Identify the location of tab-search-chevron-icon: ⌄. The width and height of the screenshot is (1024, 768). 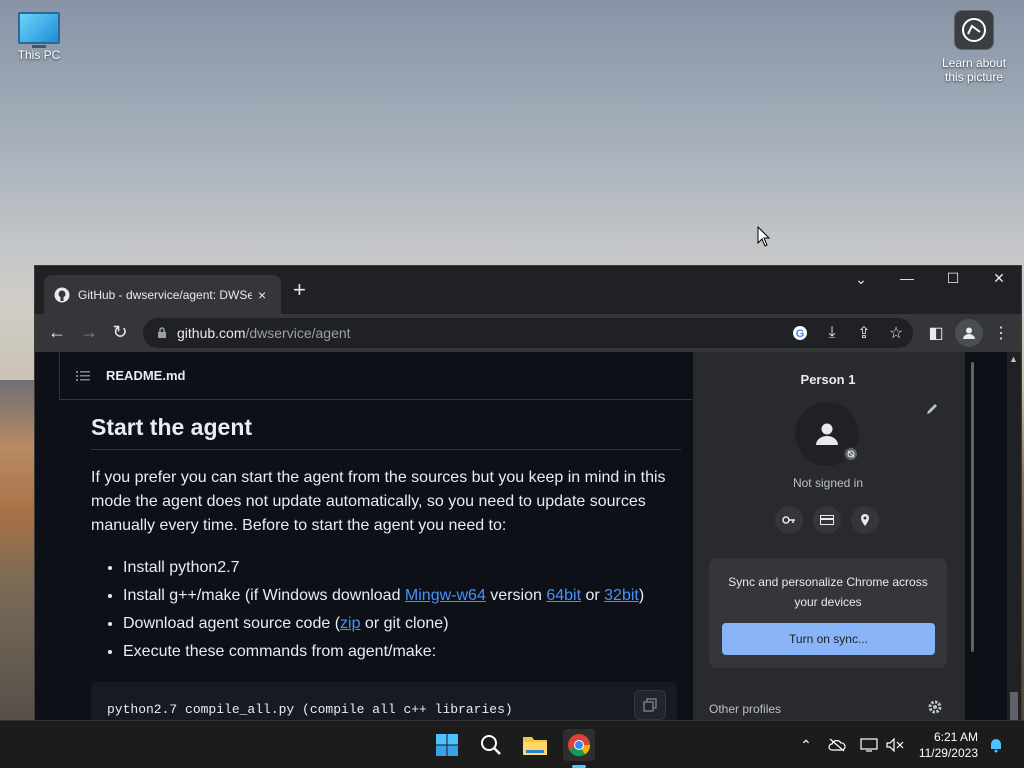
(861, 279).